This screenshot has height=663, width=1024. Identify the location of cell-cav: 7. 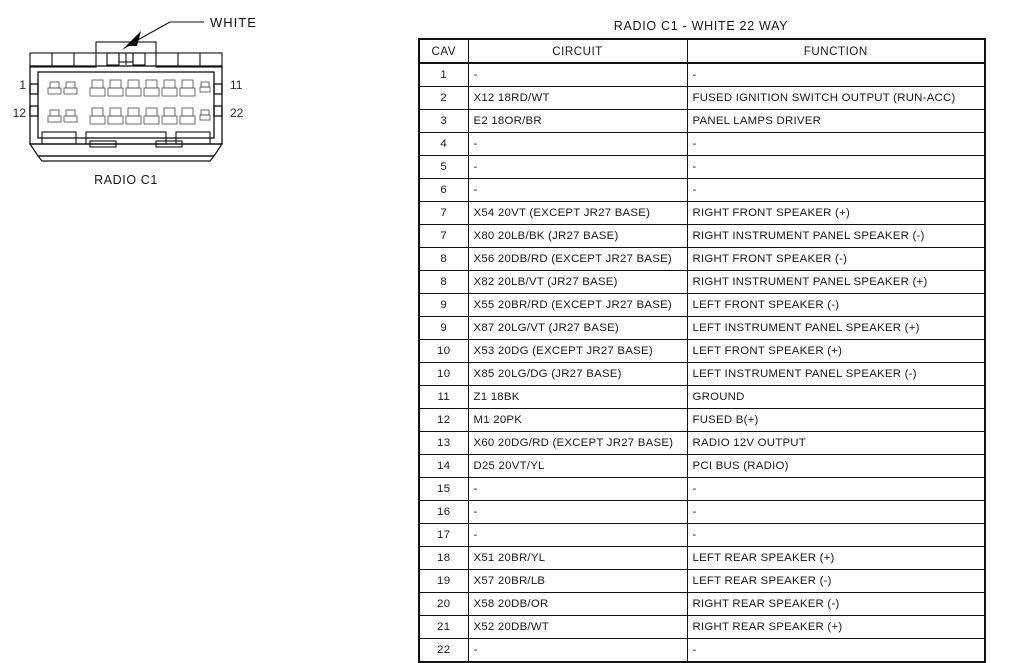
(443, 213).